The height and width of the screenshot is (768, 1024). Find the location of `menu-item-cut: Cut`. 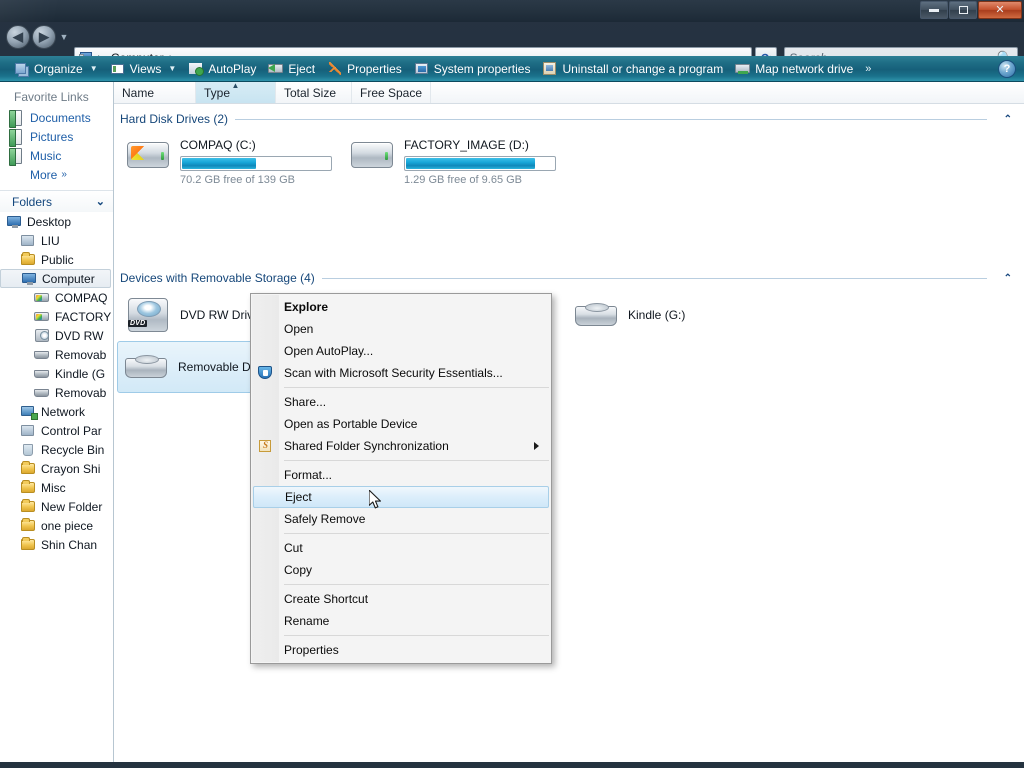

menu-item-cut: Cut is located at coordinates (401, 548).